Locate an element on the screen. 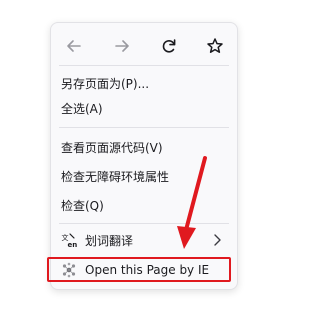  back-button is located at coordinates (74, 46).